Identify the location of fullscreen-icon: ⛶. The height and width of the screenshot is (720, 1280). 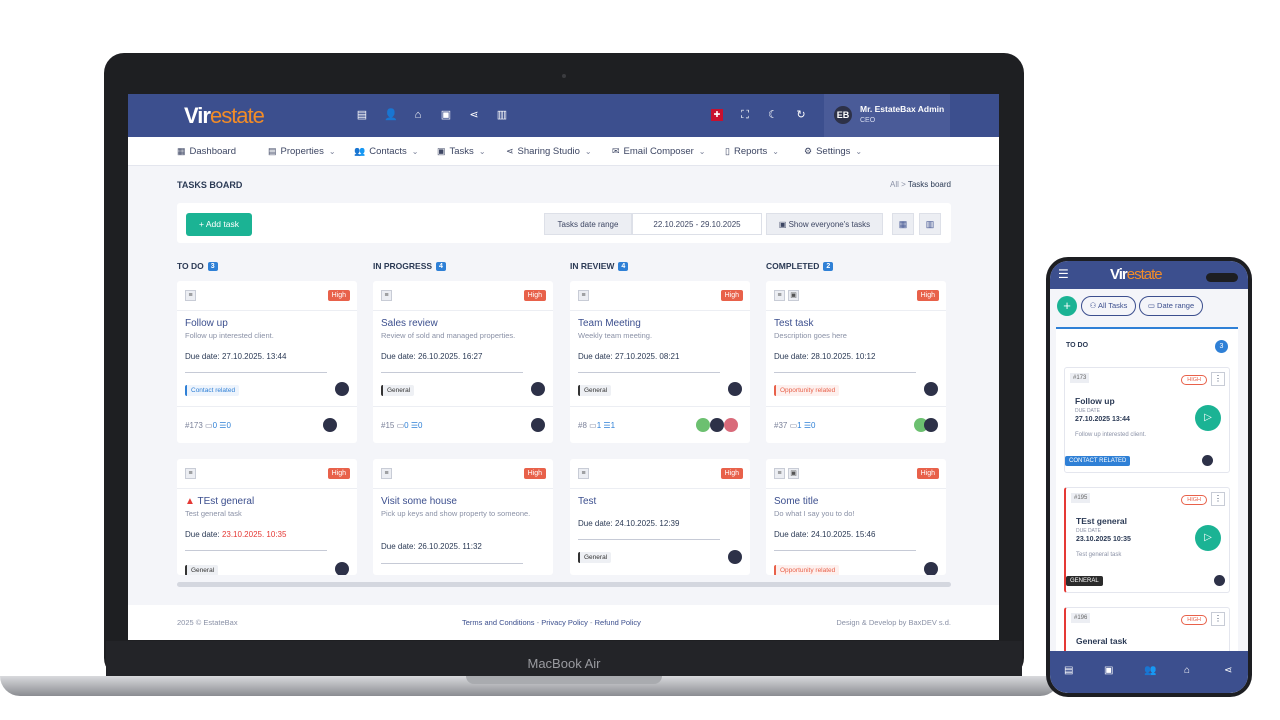
(745, 115).